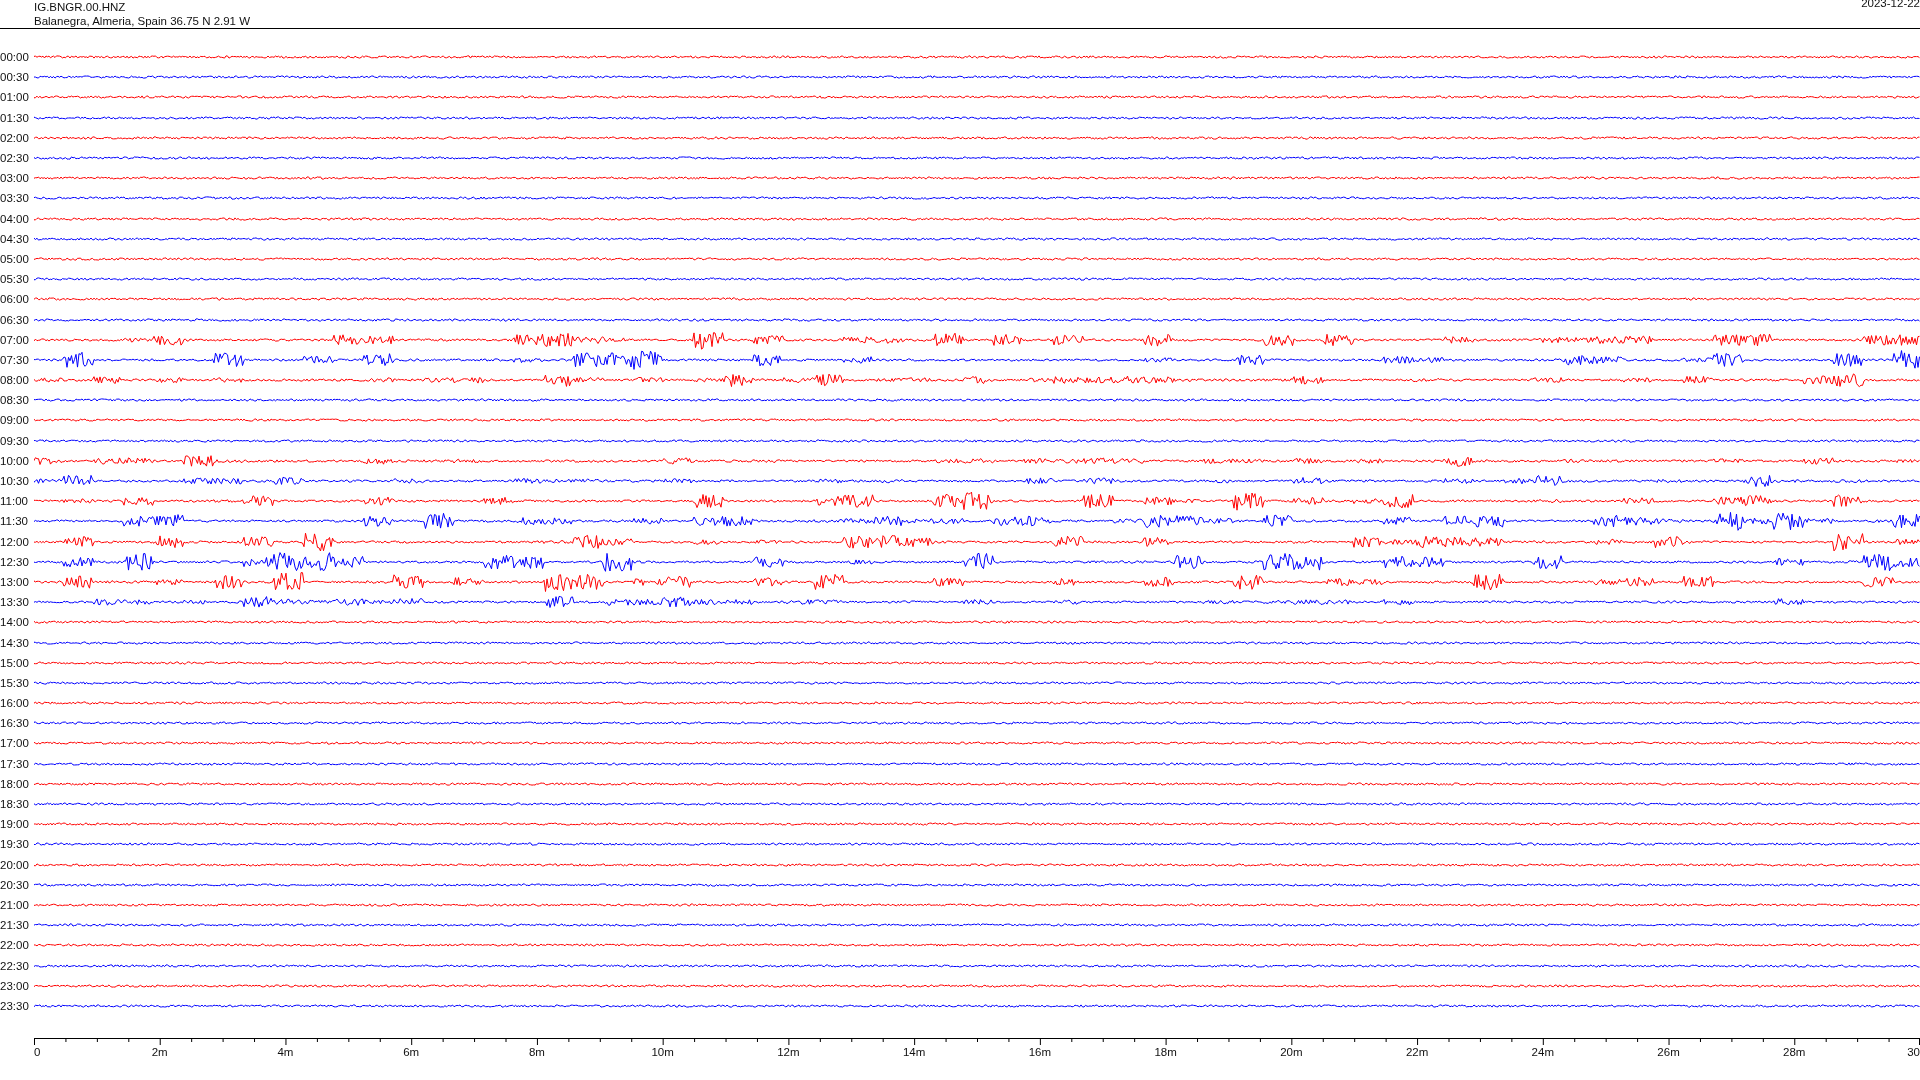  What do you see at coordinates (15, 380) in the screenshot?
I see `time-label: 08:00` at bounding box center [15, 380].